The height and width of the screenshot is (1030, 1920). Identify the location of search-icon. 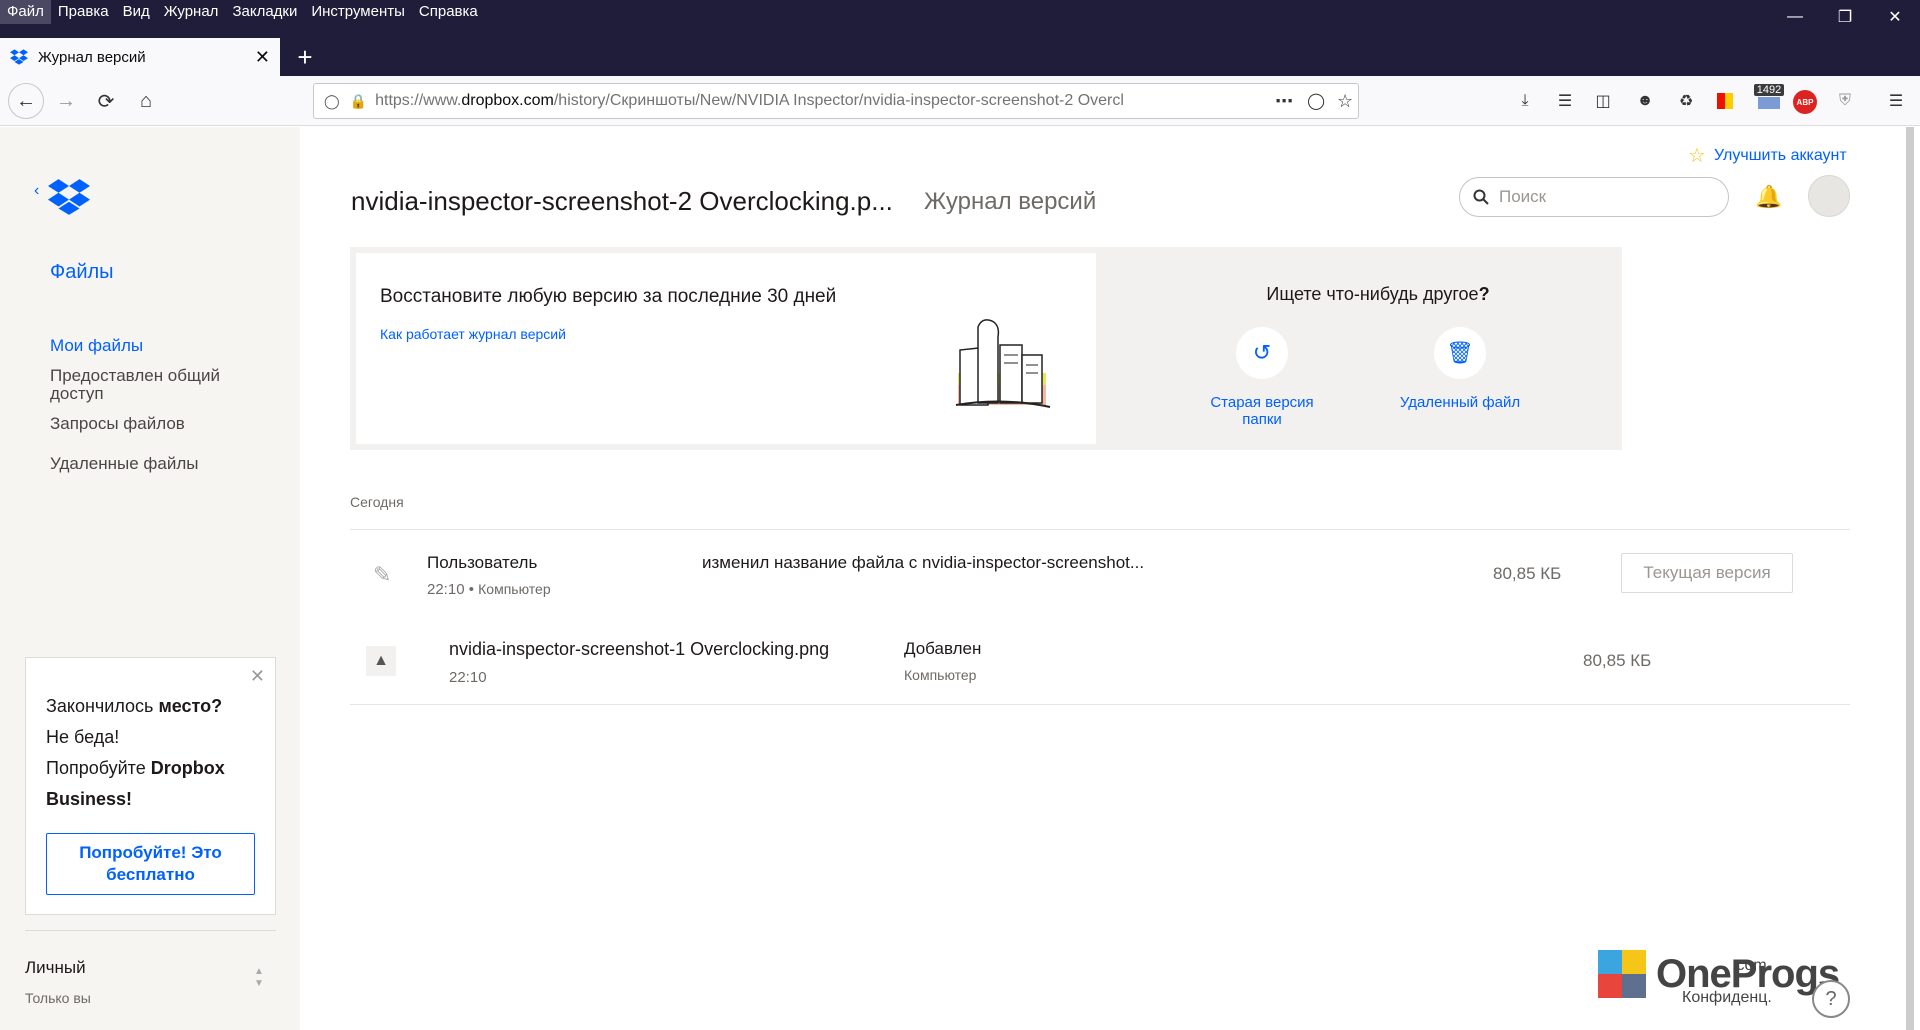
(1481, 197).